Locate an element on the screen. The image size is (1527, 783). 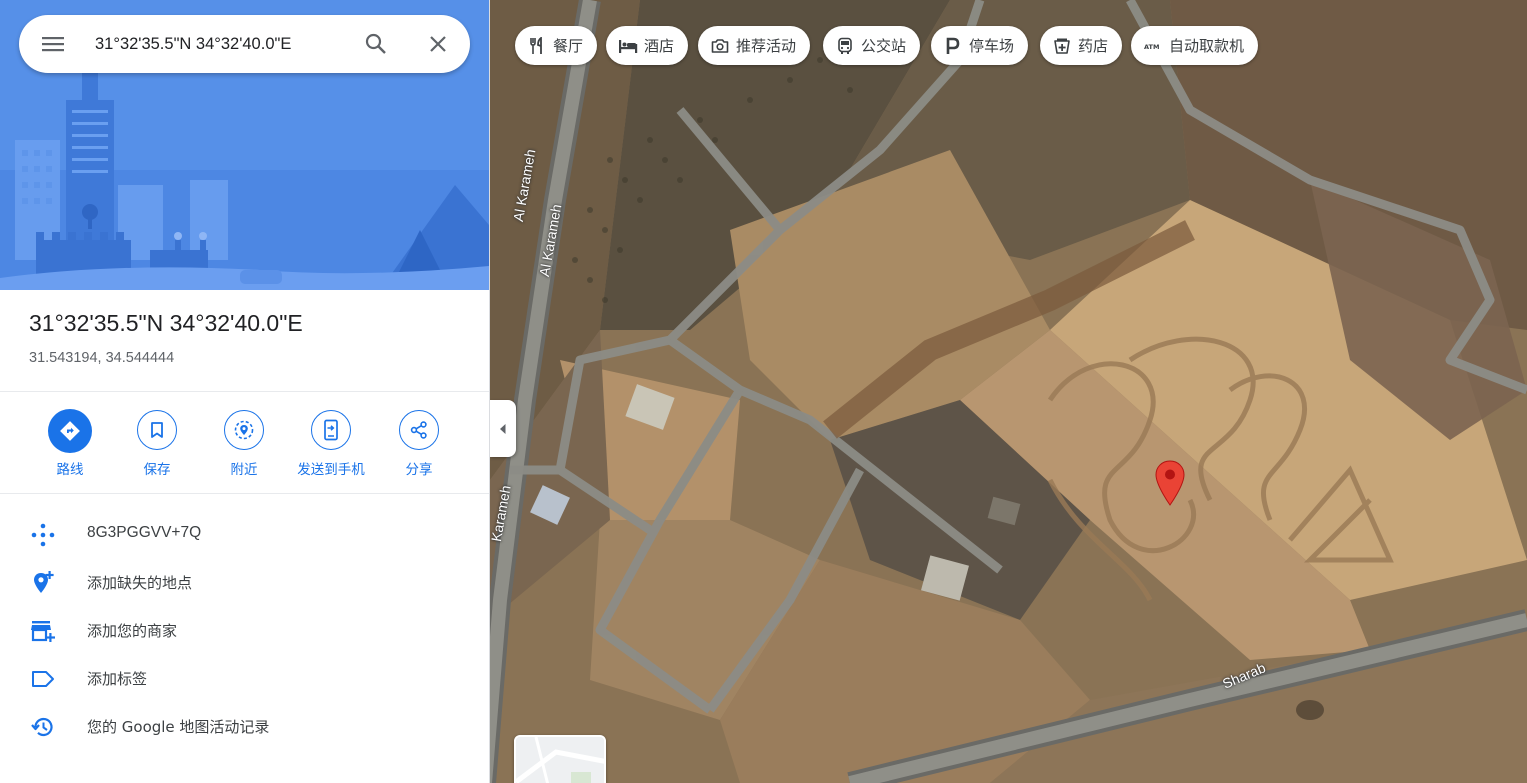
svg-text: ATM is located at coordinates (1151, 47).